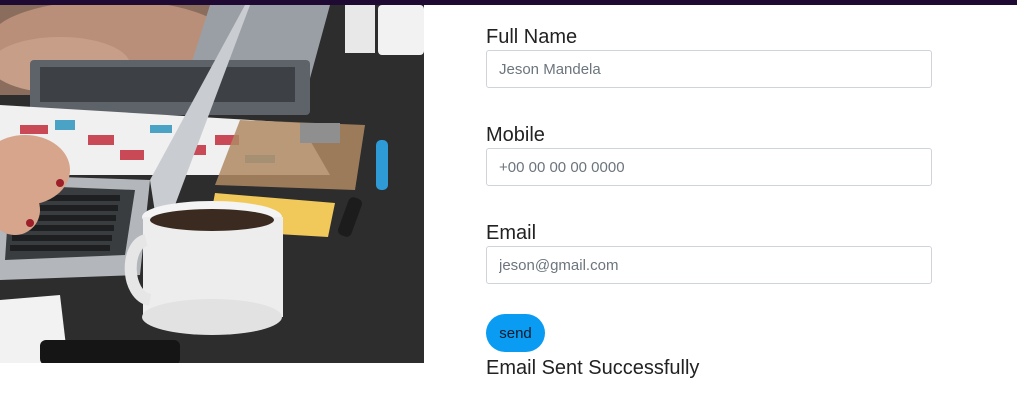 The width and height of the screenshot is (1017, 400). What do you see at coordinates (709, 265) in the screenshot?
I see `email-input` at bounding box center [709, 265].